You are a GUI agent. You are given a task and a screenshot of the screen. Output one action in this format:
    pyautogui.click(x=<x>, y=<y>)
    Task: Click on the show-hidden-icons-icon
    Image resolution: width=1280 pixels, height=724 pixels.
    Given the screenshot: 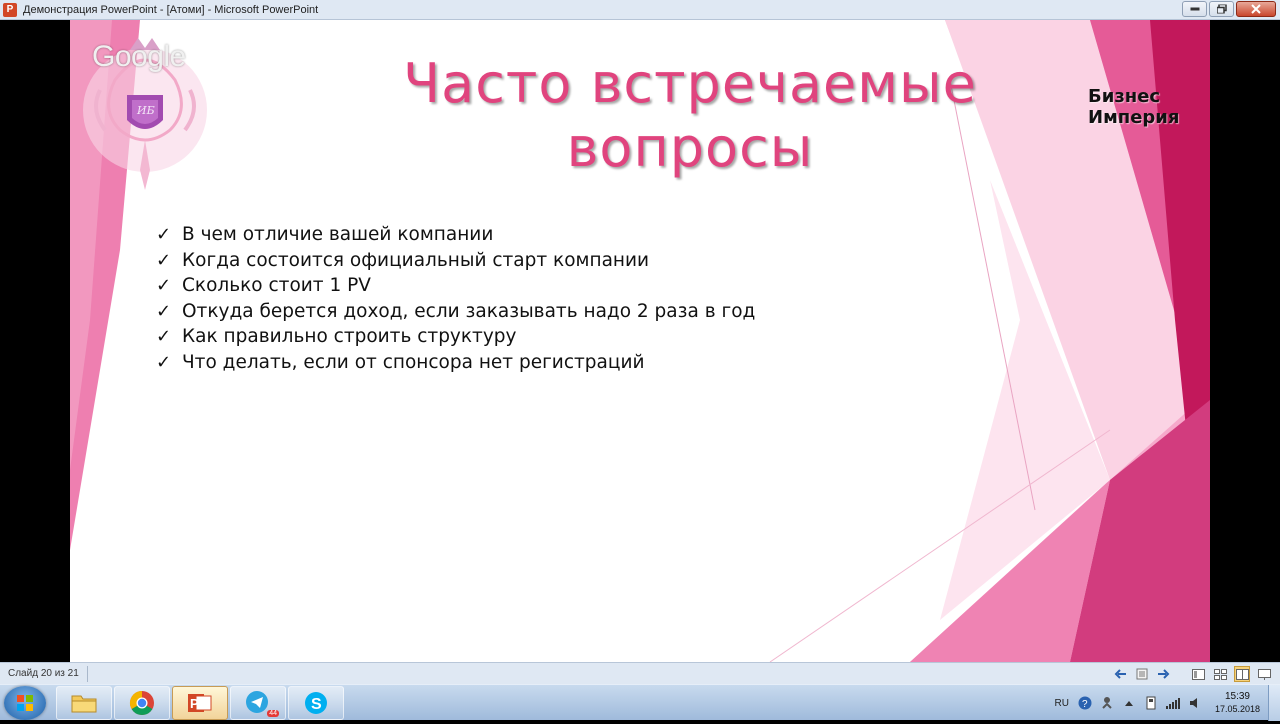 What is the action you would take?
    pyautogui.click(x=1129, y=703)
    